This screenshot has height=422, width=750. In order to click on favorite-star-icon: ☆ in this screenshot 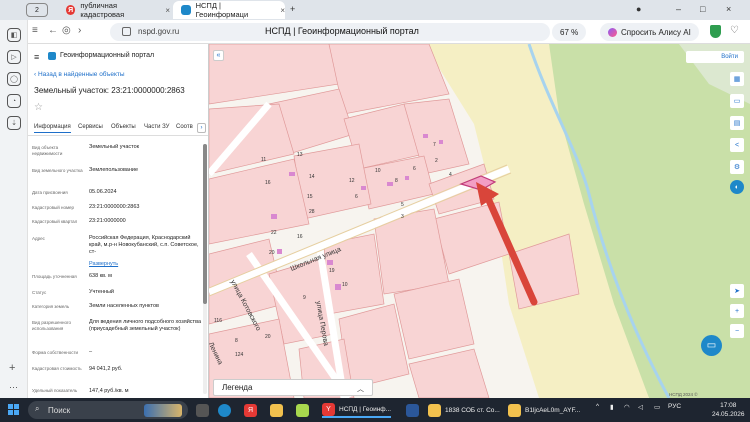, I will do `click(38, 107)`.